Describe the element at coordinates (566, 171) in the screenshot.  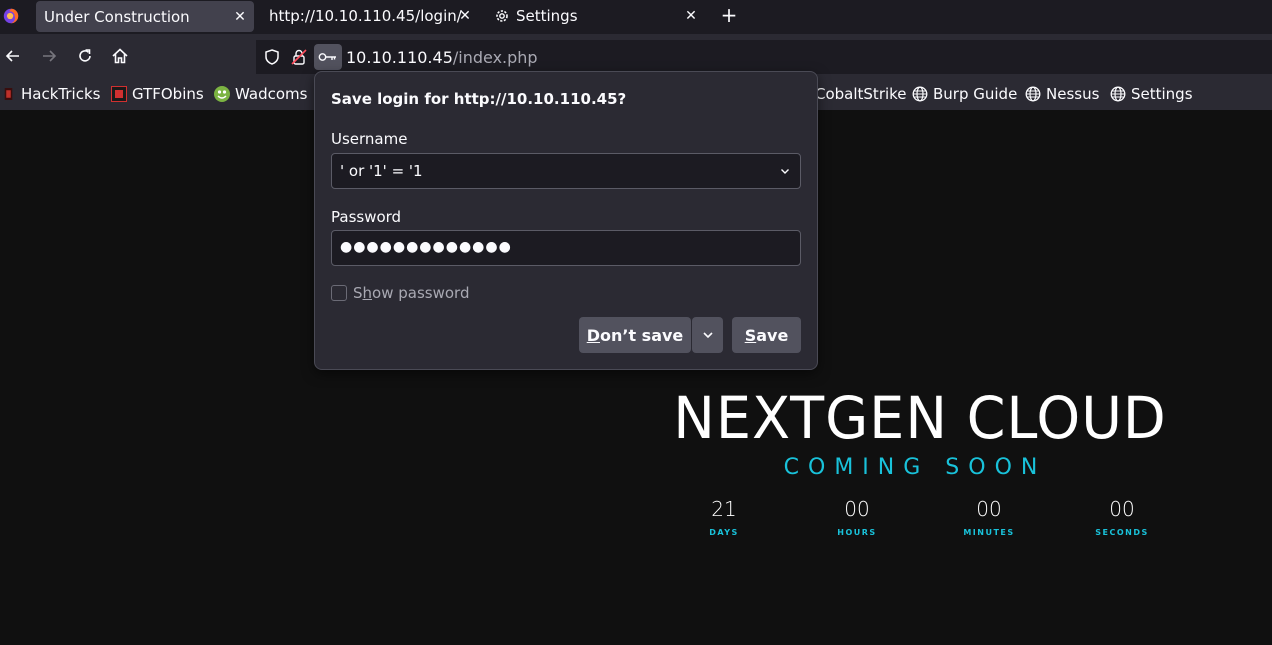
I see `username-field: ' or '1' = '1` at that location.